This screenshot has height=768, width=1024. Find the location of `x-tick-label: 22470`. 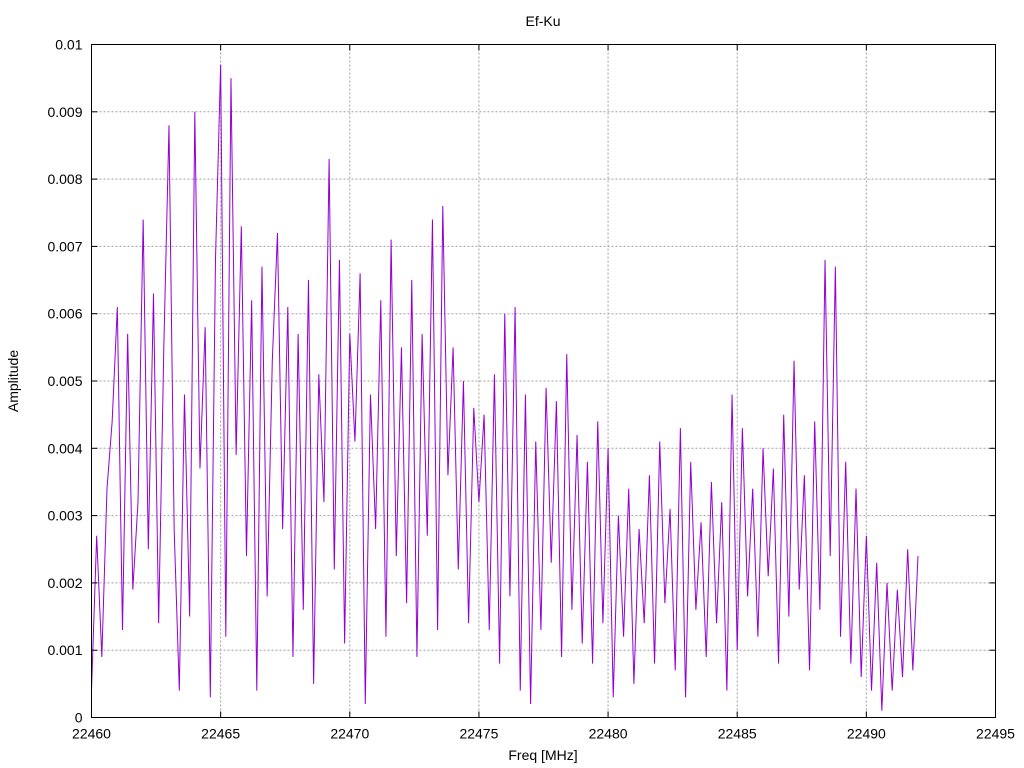

x-tick-label: 22470 is located at coordinates (349, 734).